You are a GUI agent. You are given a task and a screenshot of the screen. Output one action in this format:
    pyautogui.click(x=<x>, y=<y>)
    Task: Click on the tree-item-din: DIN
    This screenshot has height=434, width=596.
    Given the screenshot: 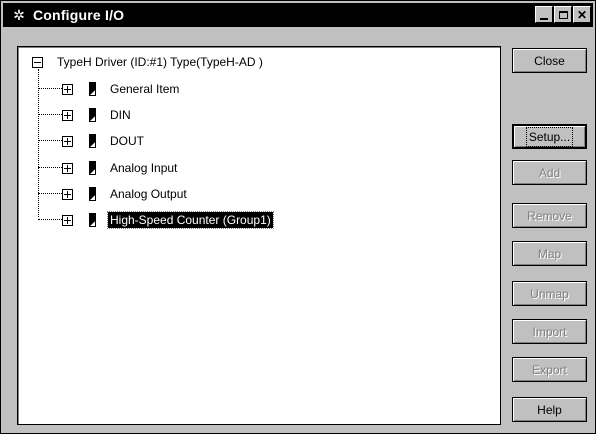 What is the action you would take?
    pyautogui.click(x=85, y=115)
    